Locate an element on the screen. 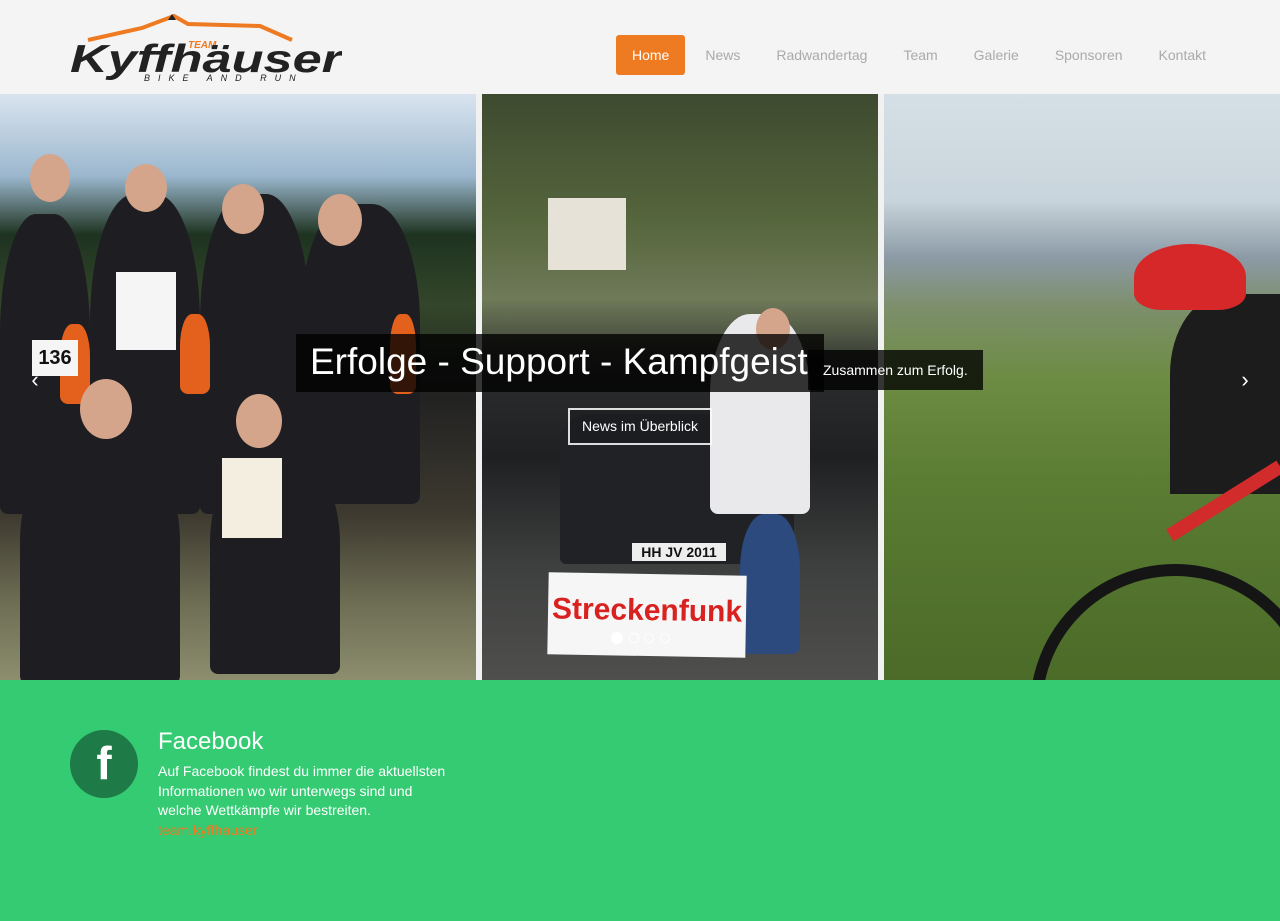  info-board is located at coordinates (587, 234).